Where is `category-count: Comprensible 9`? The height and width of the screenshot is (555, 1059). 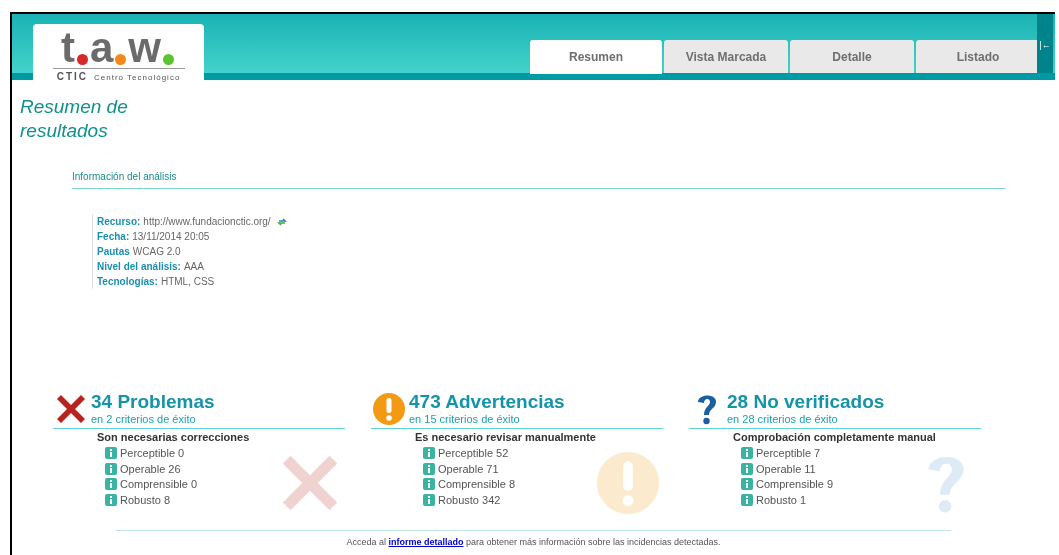 category-count: Comprensible 9 is located at coordinates (795, 484).